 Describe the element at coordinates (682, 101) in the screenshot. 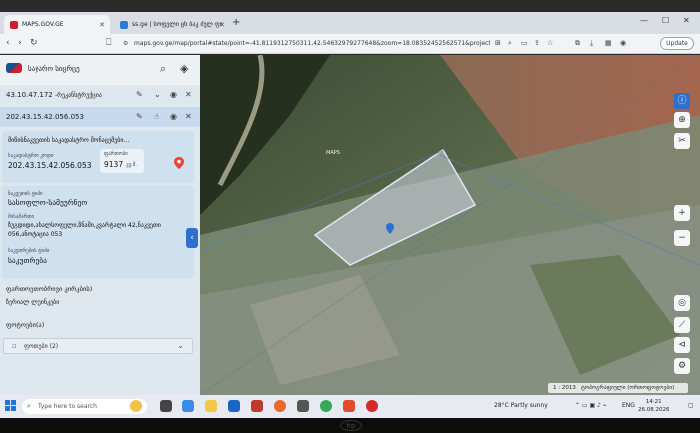

I see `info-icon: ⓘ` at that location.